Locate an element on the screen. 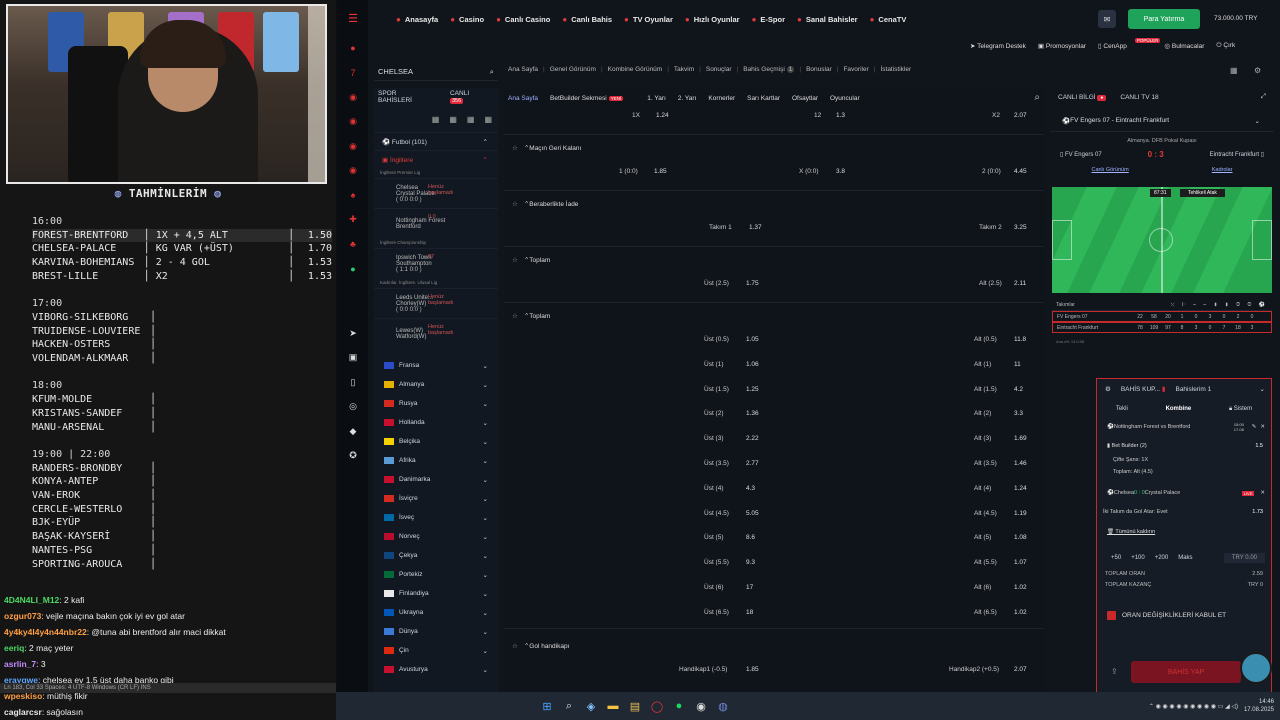 This screenshot has width=1280, height=720. country-item: Çekya ⌄ is located at coordinates (436, 555).